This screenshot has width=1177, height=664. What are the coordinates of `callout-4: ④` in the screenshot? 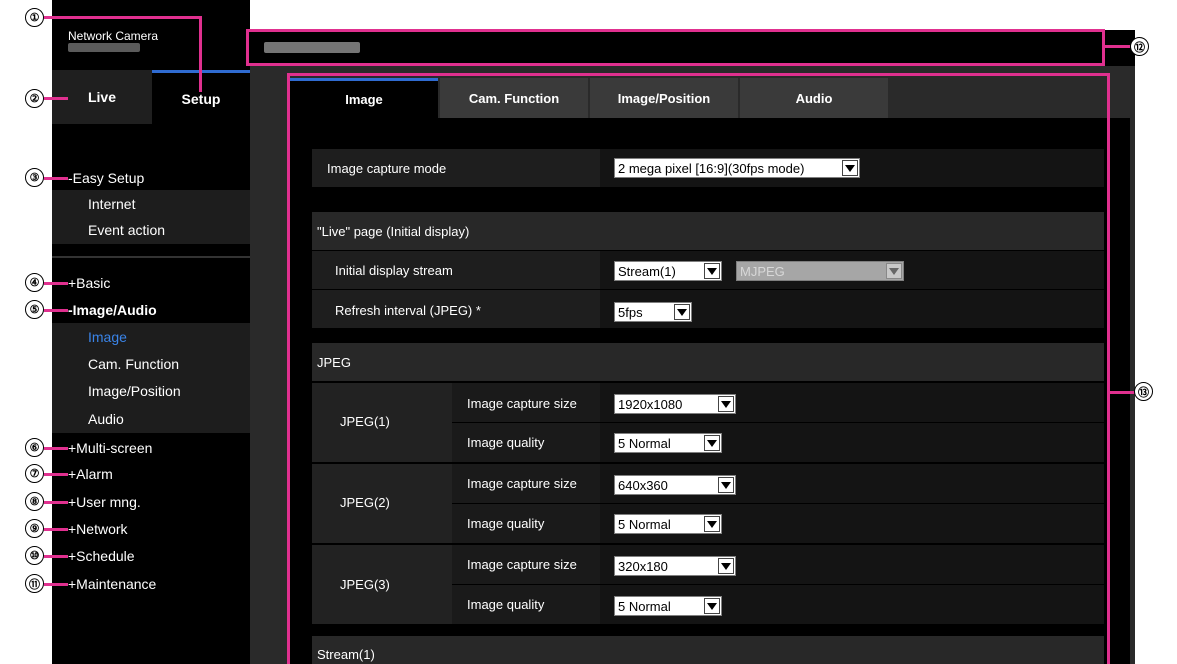 It's located at (34, 282).